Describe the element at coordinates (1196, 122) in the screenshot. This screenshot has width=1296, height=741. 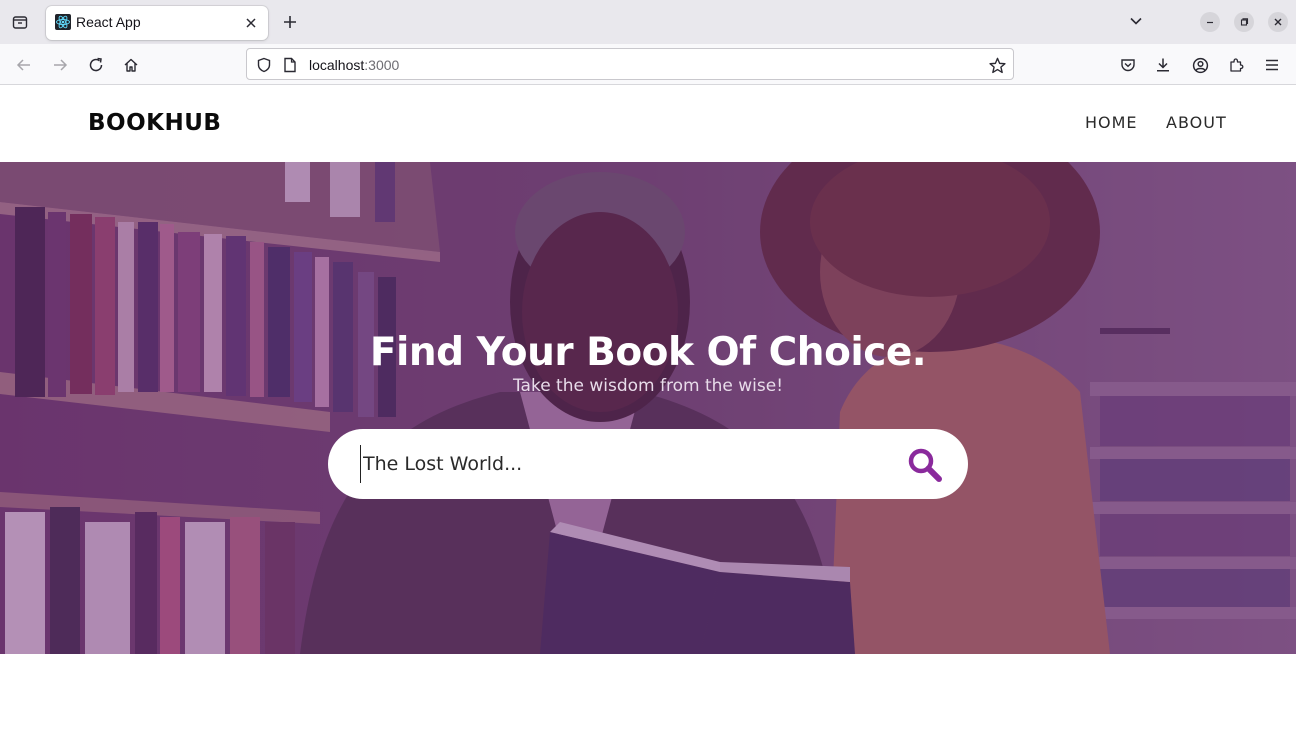
I see `nav-link-about: ABOUT` at that location.